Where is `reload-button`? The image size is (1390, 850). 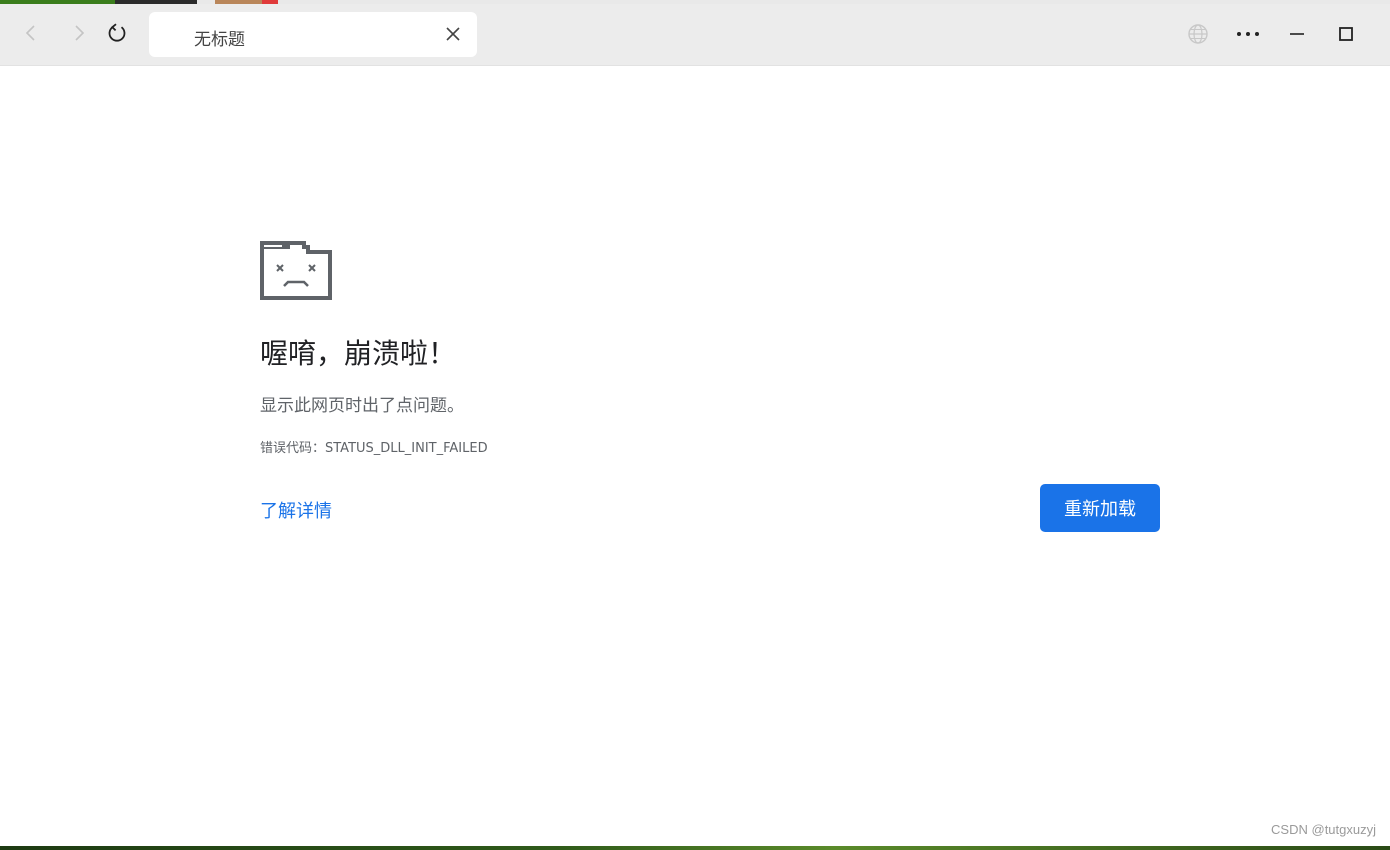 reload-button is located at coordinates (117, 33).